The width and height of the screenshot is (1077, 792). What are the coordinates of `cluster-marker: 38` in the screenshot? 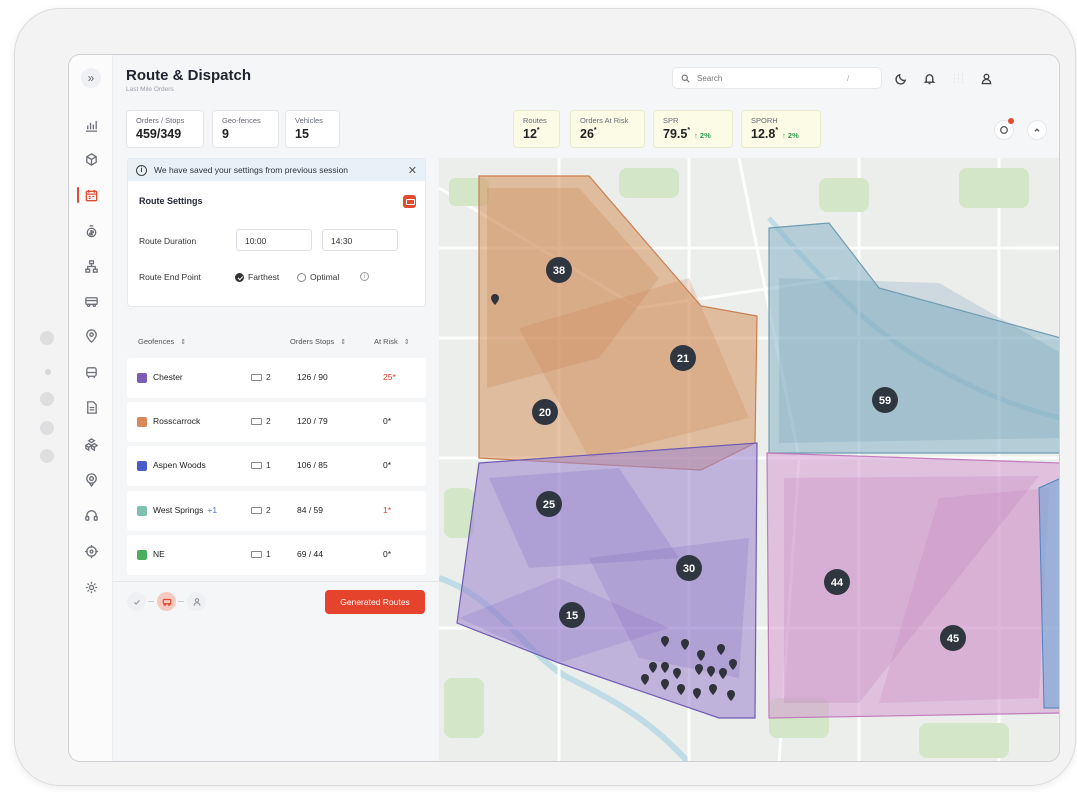 It's located at (559, 270).